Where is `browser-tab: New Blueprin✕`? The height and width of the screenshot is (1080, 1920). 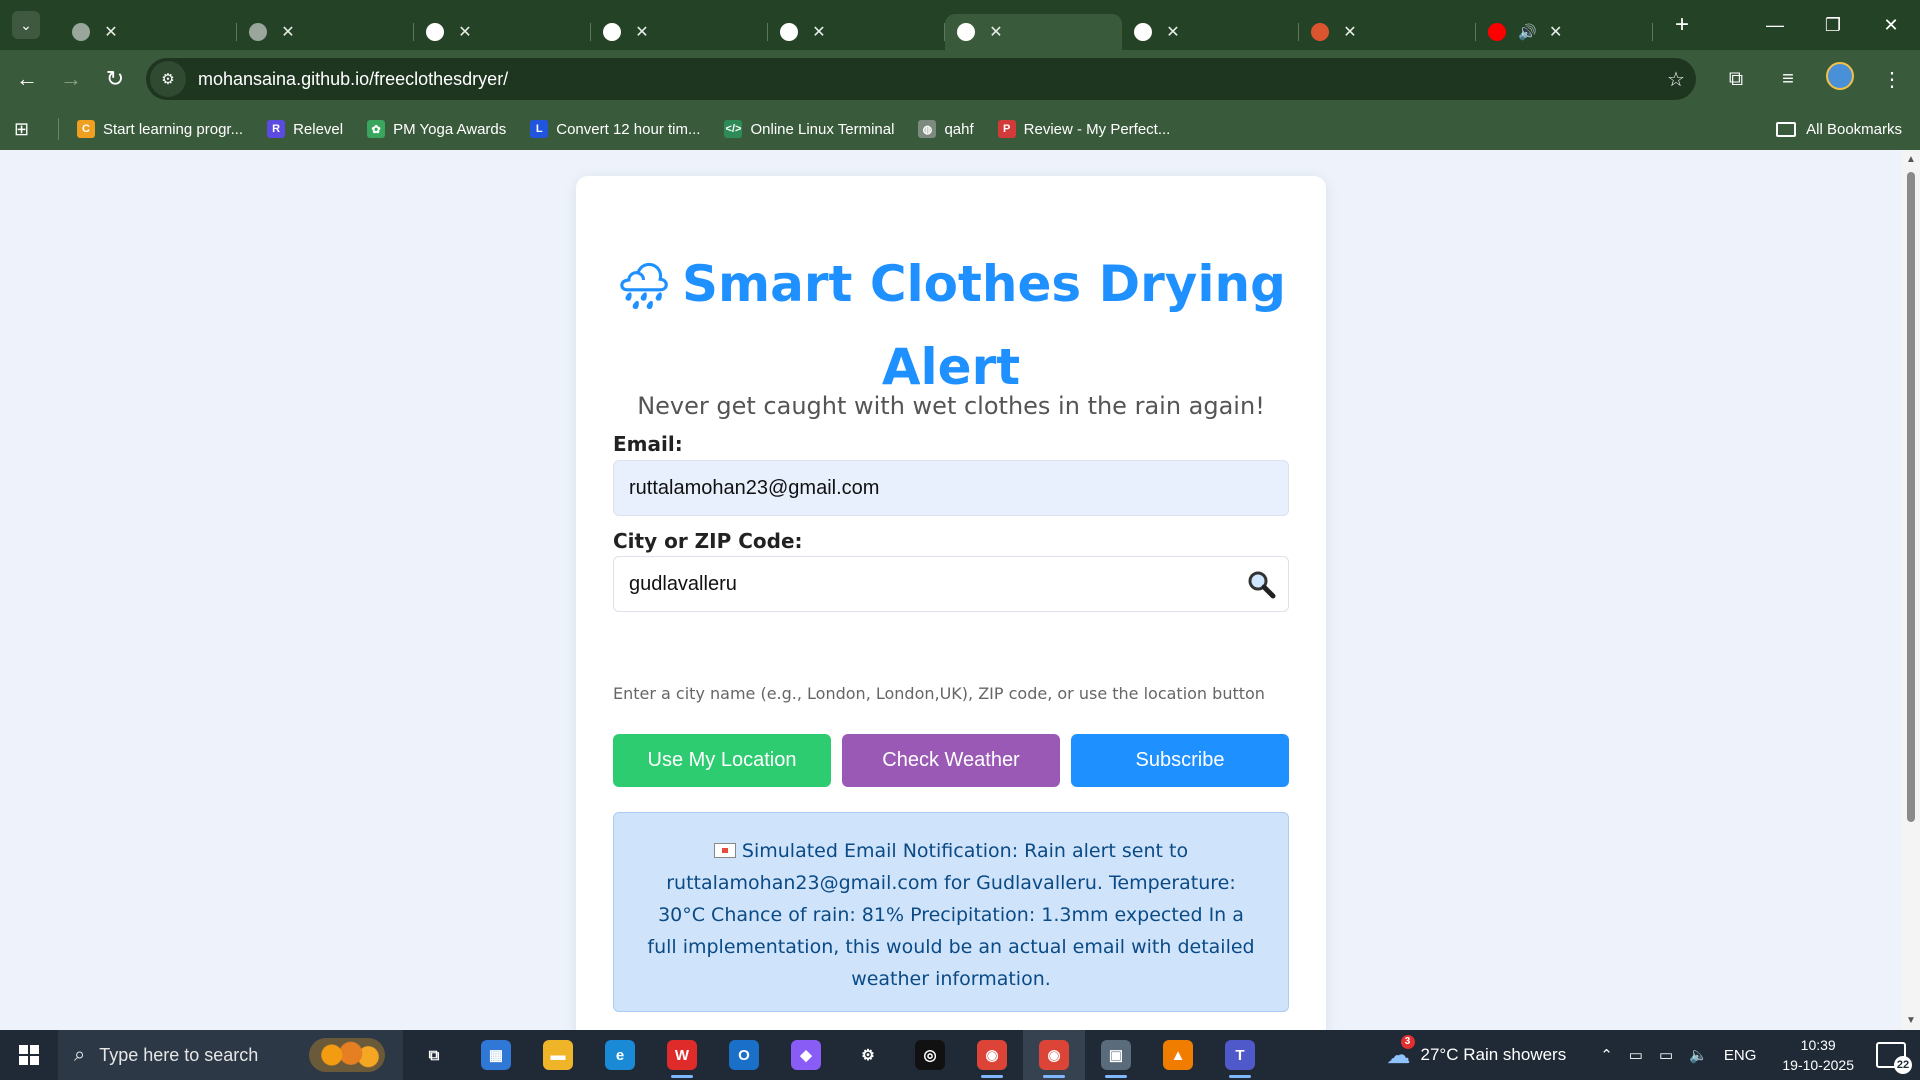
browser-tab: New Blueprin✕ is located at coordinates (873, 82).